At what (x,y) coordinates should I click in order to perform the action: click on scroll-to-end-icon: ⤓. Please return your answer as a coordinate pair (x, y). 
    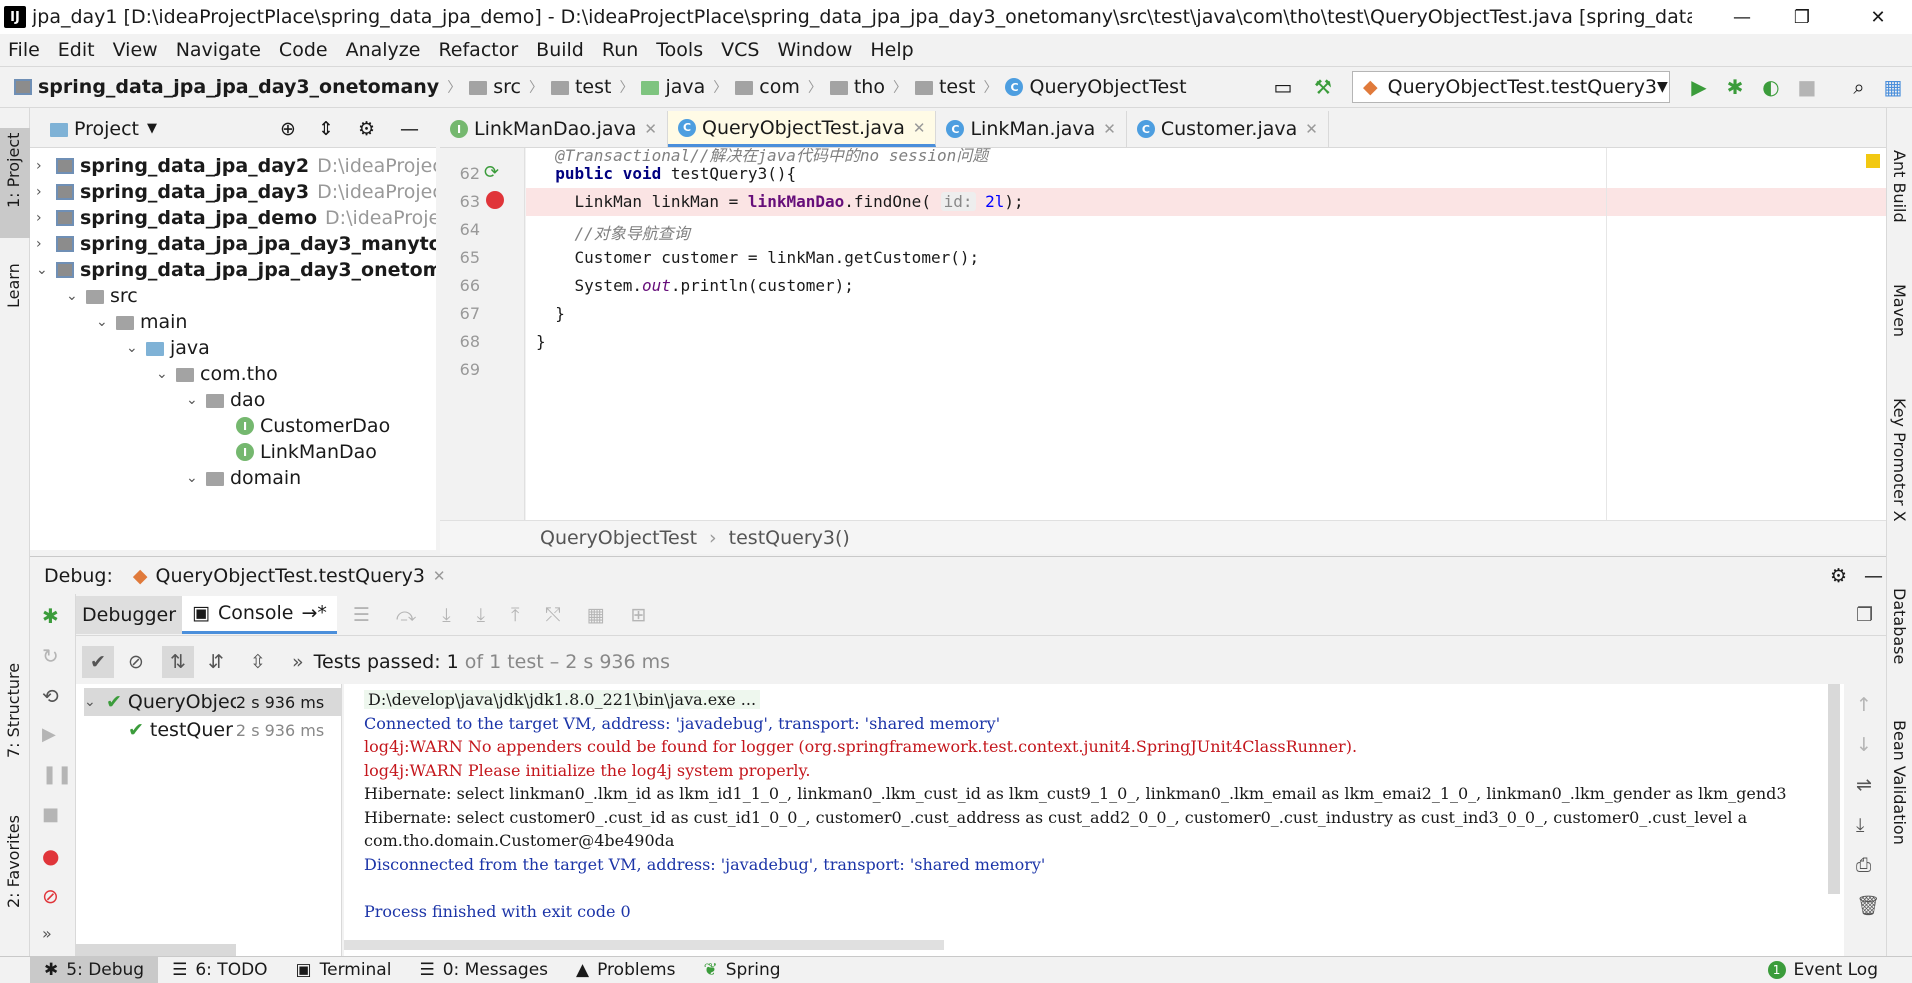
    Looking at the image, I should click on (1860, 825).